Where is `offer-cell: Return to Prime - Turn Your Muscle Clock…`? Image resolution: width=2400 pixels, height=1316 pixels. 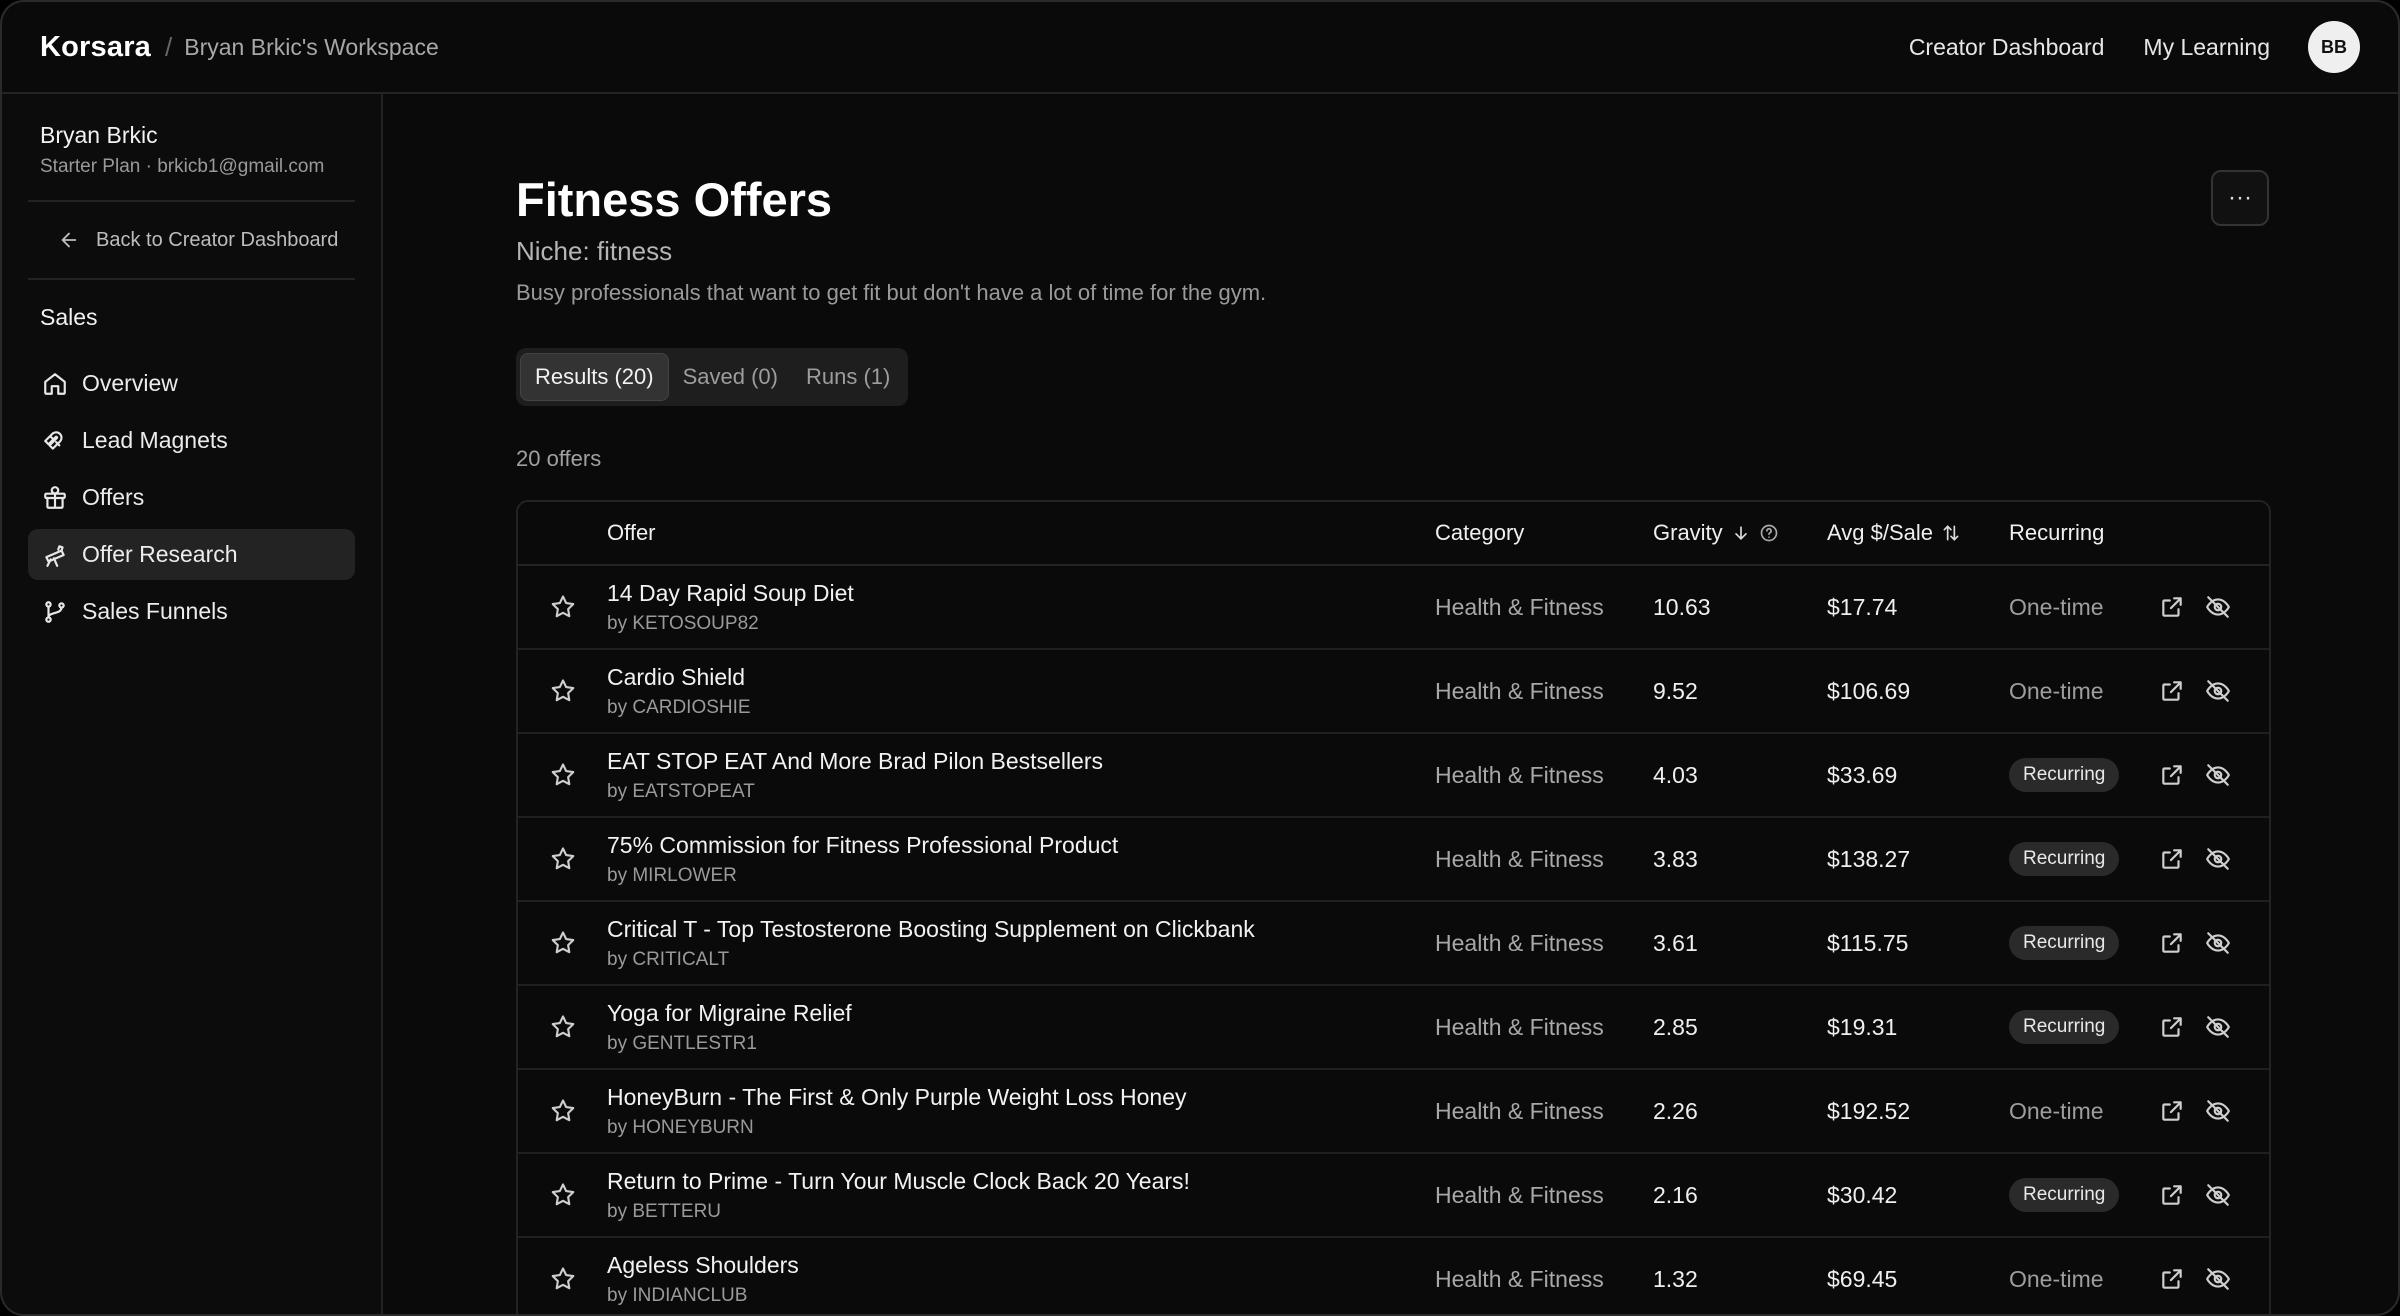 offer-cell: Return to Prime - Turn Your Muscle Clock… is located at coordinates (1021, 1195).